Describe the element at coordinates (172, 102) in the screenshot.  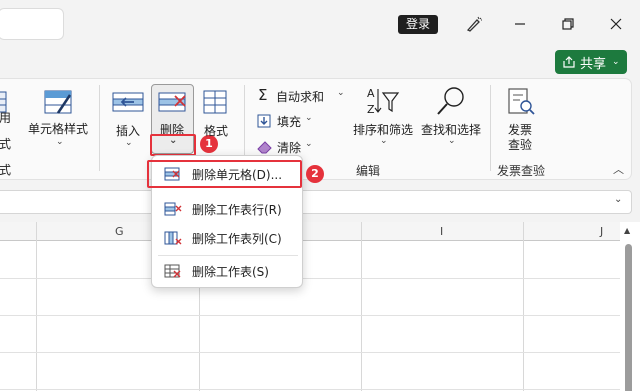
I see `delete-cells-icon` at that location.